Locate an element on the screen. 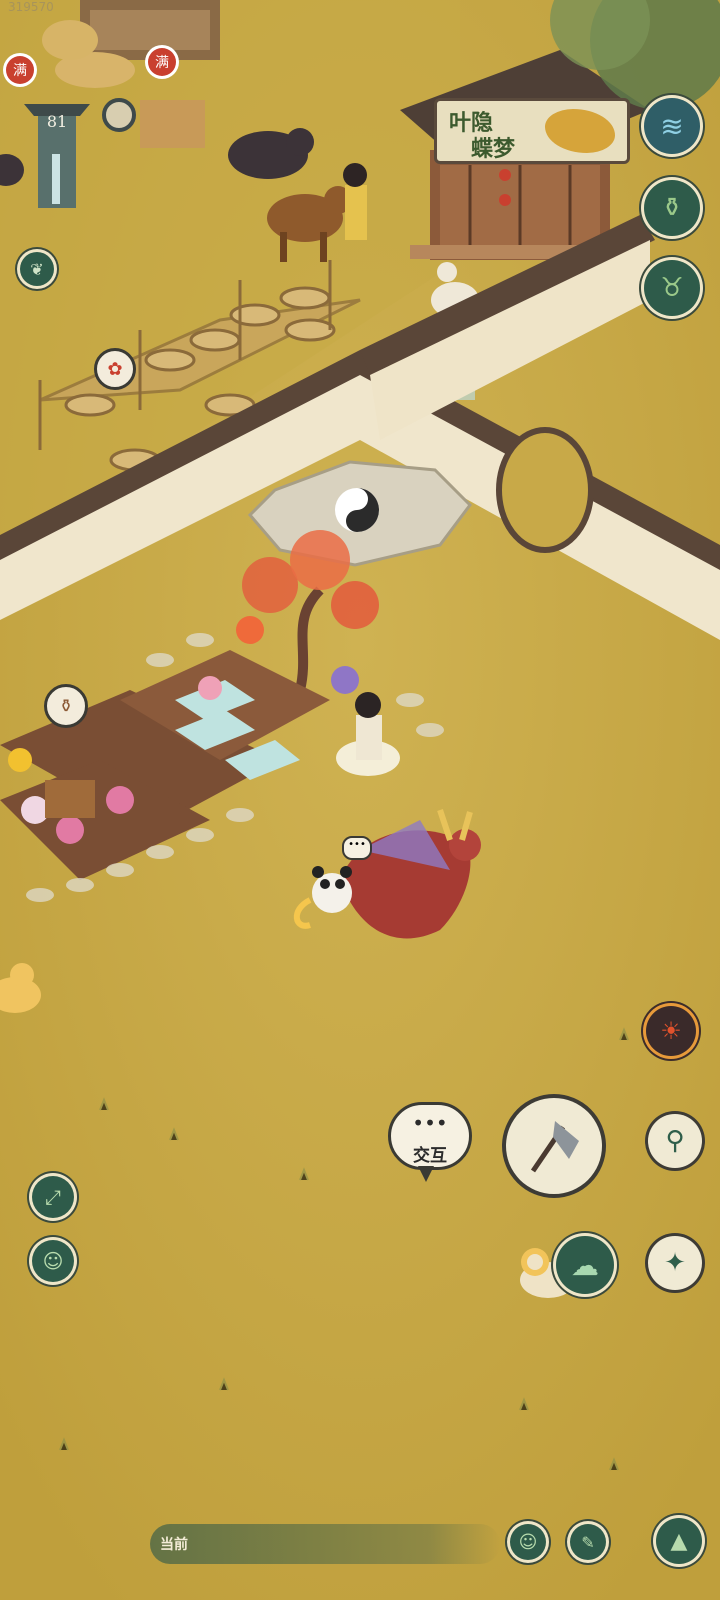 This screenshot has height=1600, width=720. chat-channel-label: 当前 is located at coordinates (174, 1545).